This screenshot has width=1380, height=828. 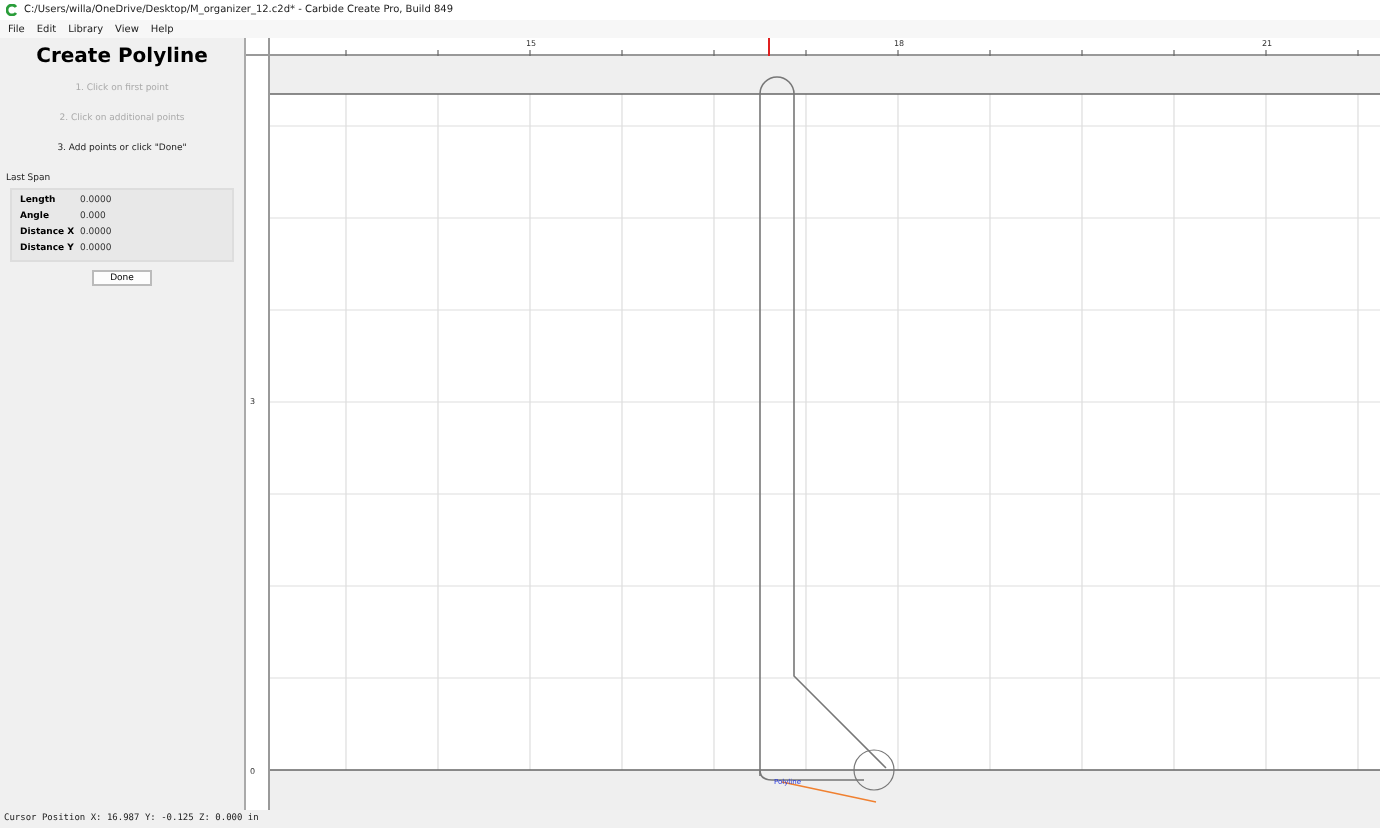 I want to click on cursor-marker, so click(x=769, y=47).